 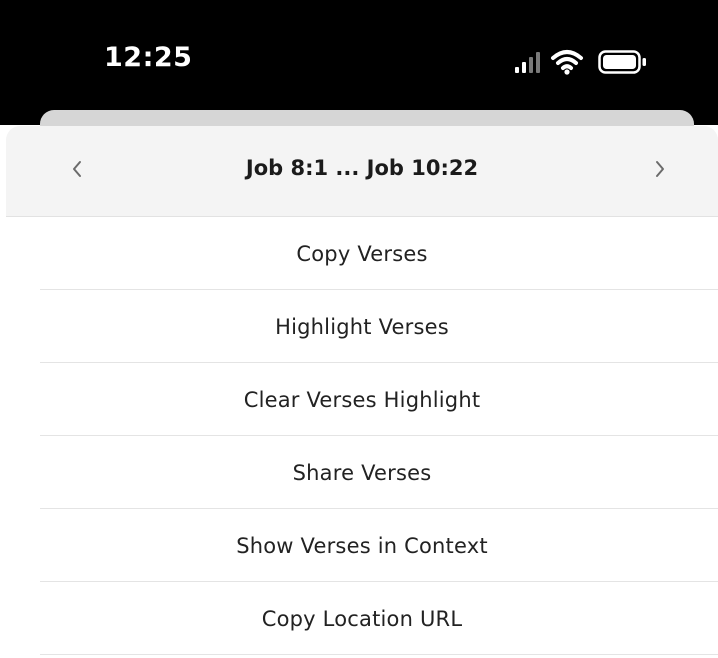 I want to click on status-time: 12:25, so click(x=148, y=57).